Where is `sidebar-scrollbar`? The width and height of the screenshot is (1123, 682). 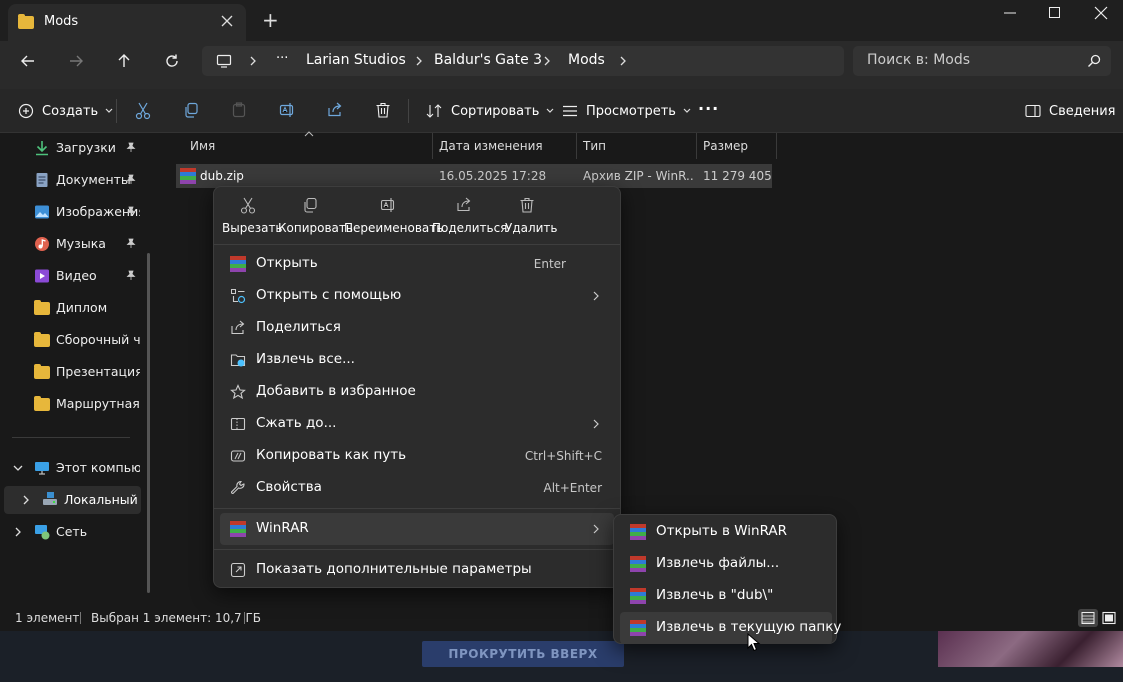 sidebar-scrollbar is located at coordinates (148, 423).